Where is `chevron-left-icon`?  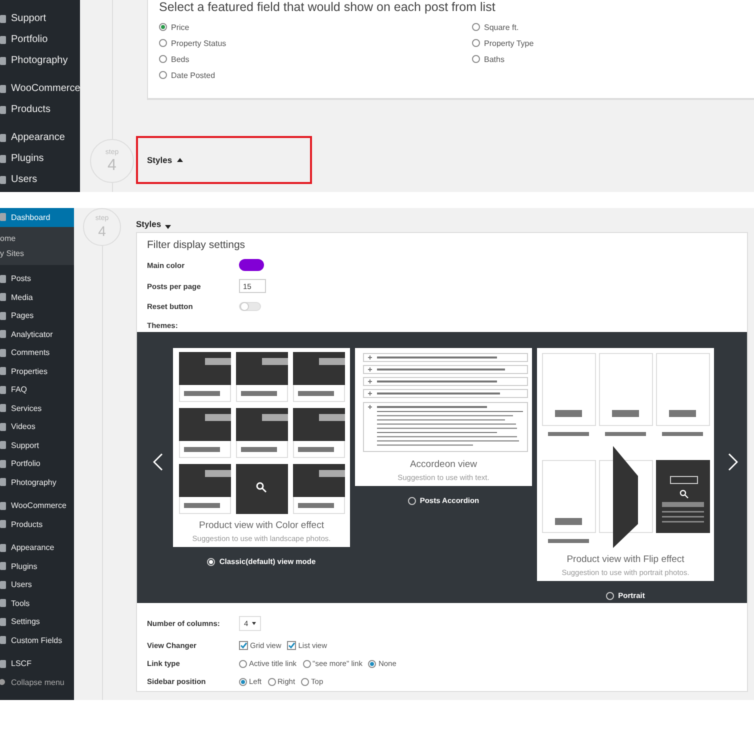
chevron-left-icon is located at coordinates (158, 462).